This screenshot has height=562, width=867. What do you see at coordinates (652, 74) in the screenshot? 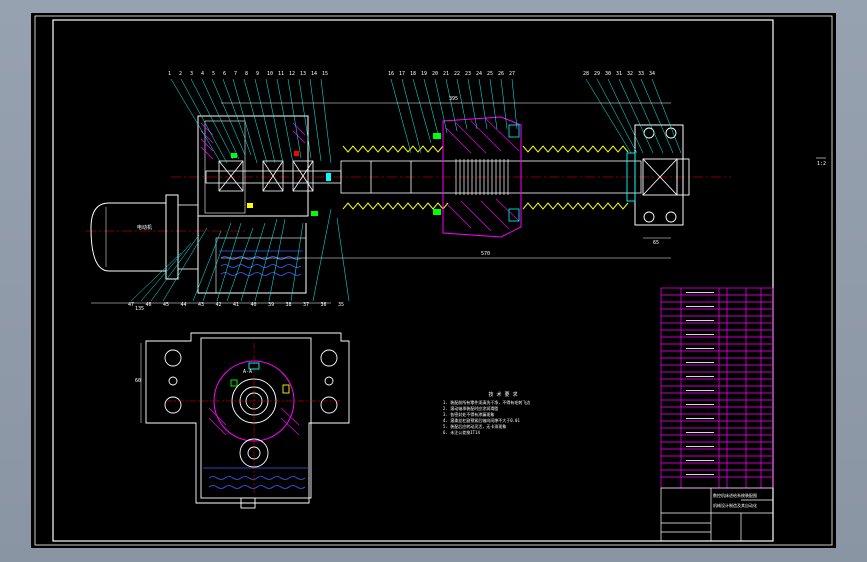
I see `balloon-number: 34` at bounding box center [652, 74].